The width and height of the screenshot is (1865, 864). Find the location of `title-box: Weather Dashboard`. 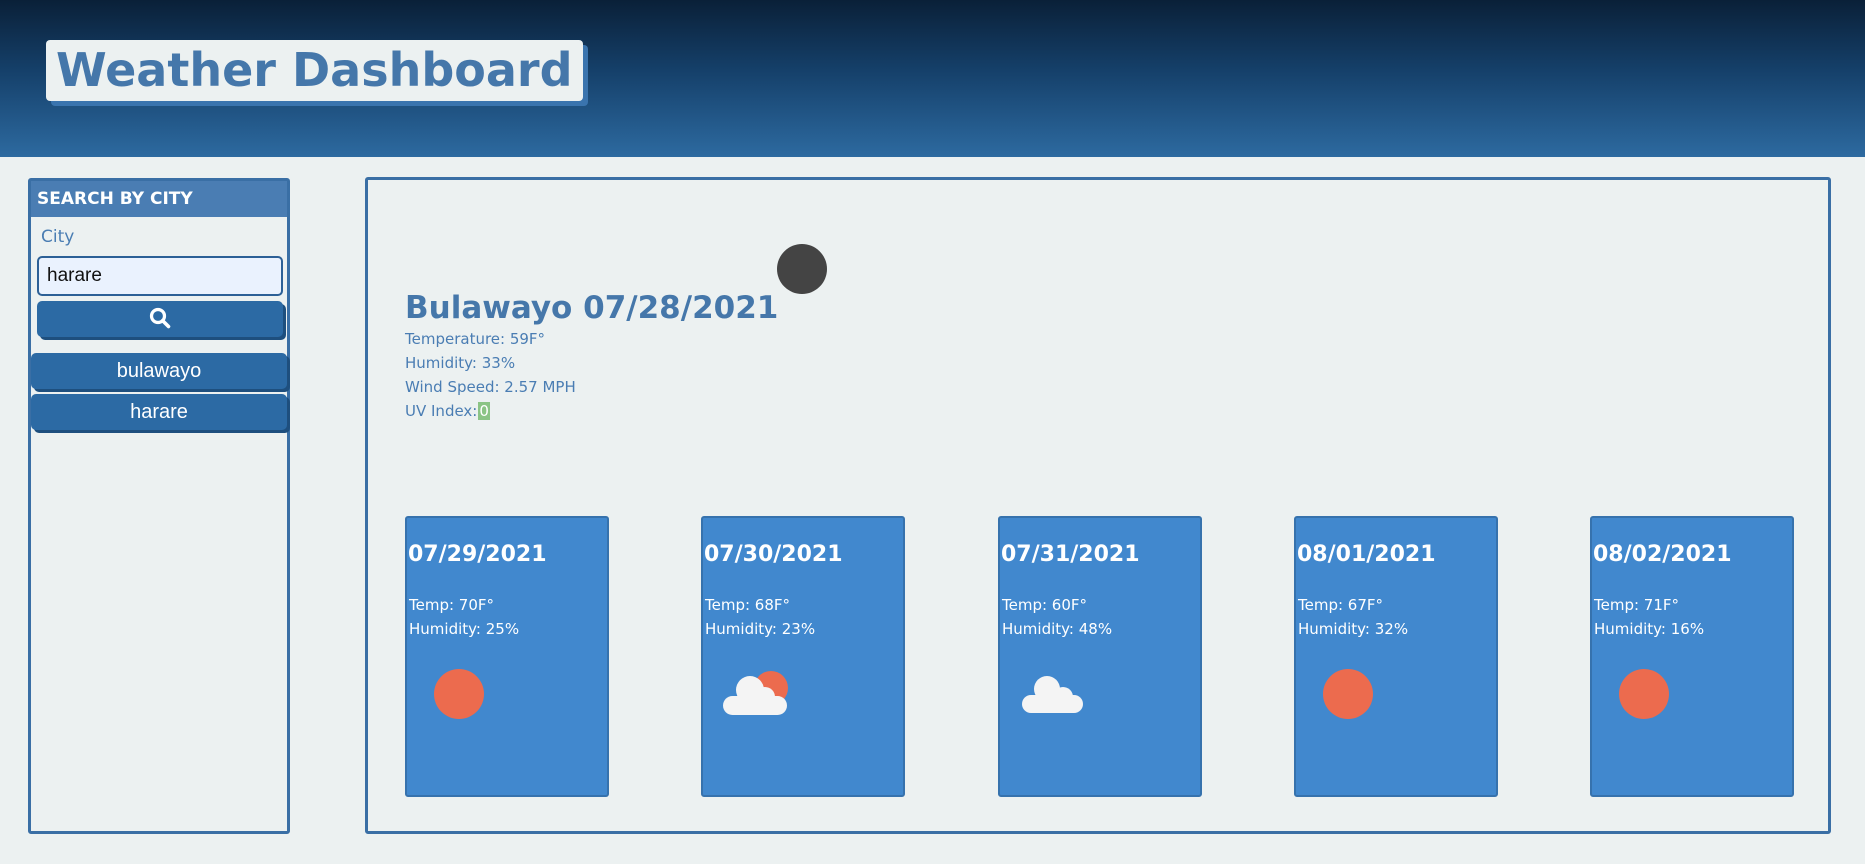

title-box: Weather Dashboard is located at coordinates (314, 70).